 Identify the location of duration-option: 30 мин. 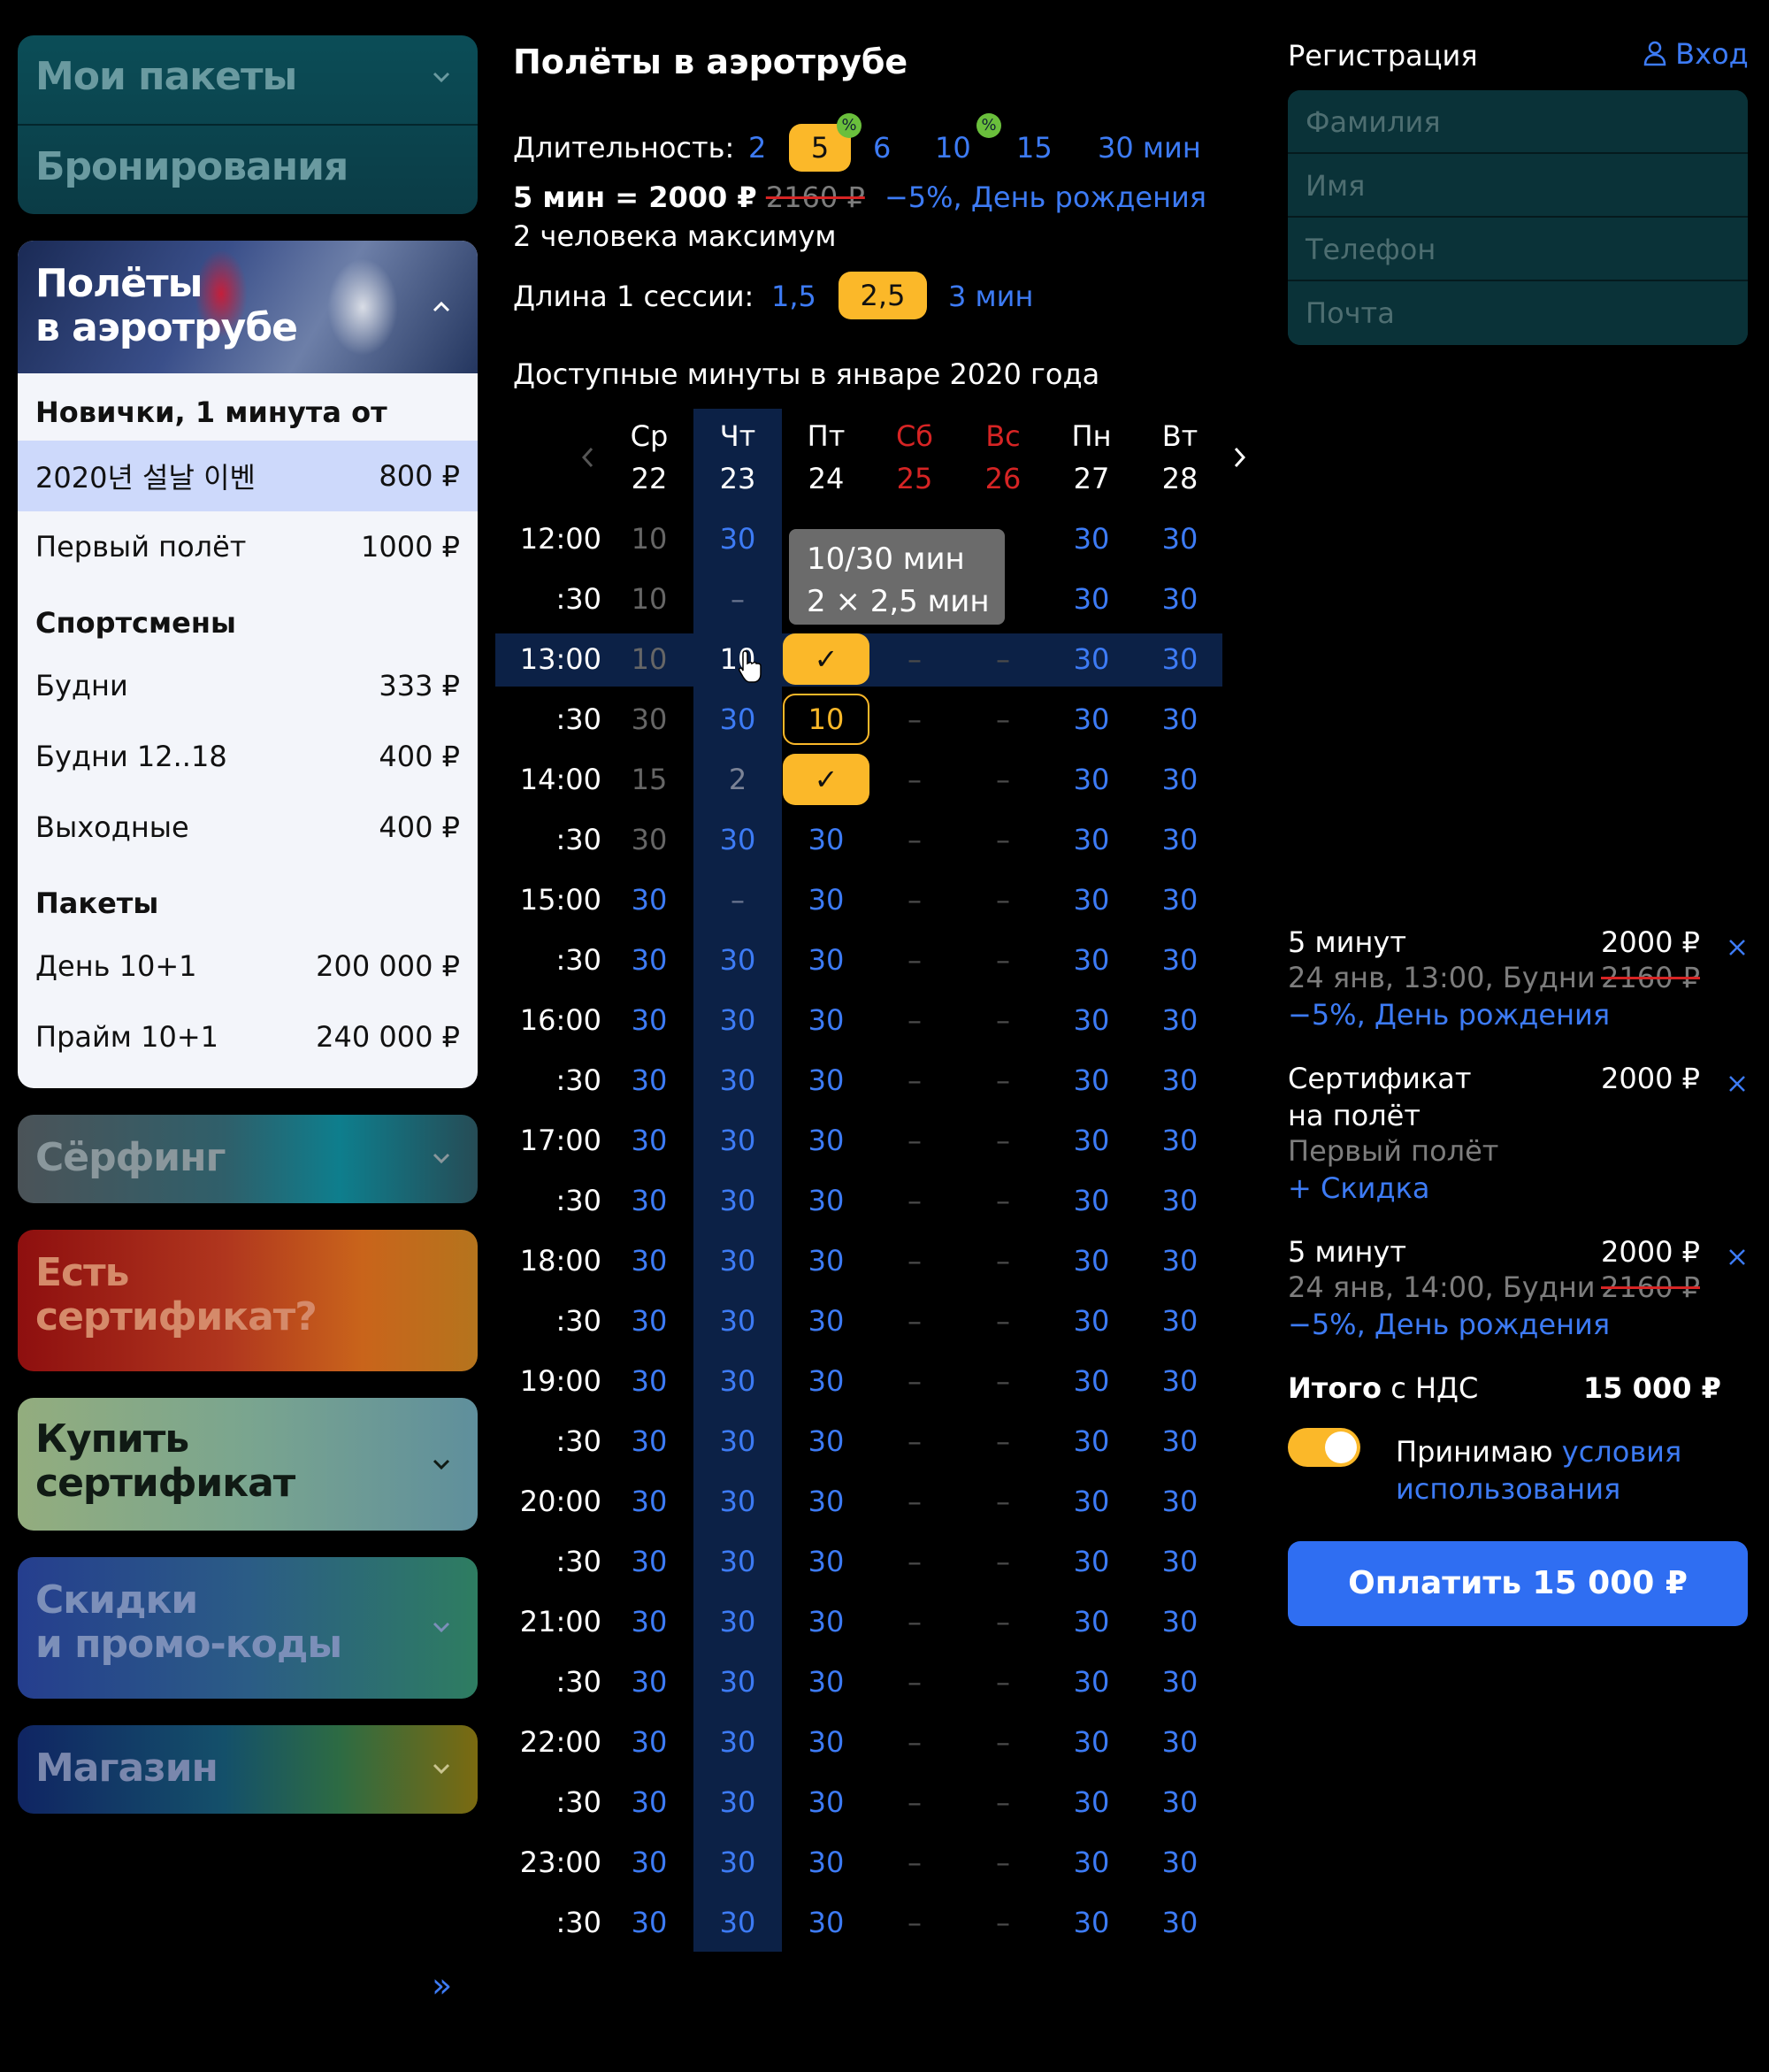
(1149, 148).